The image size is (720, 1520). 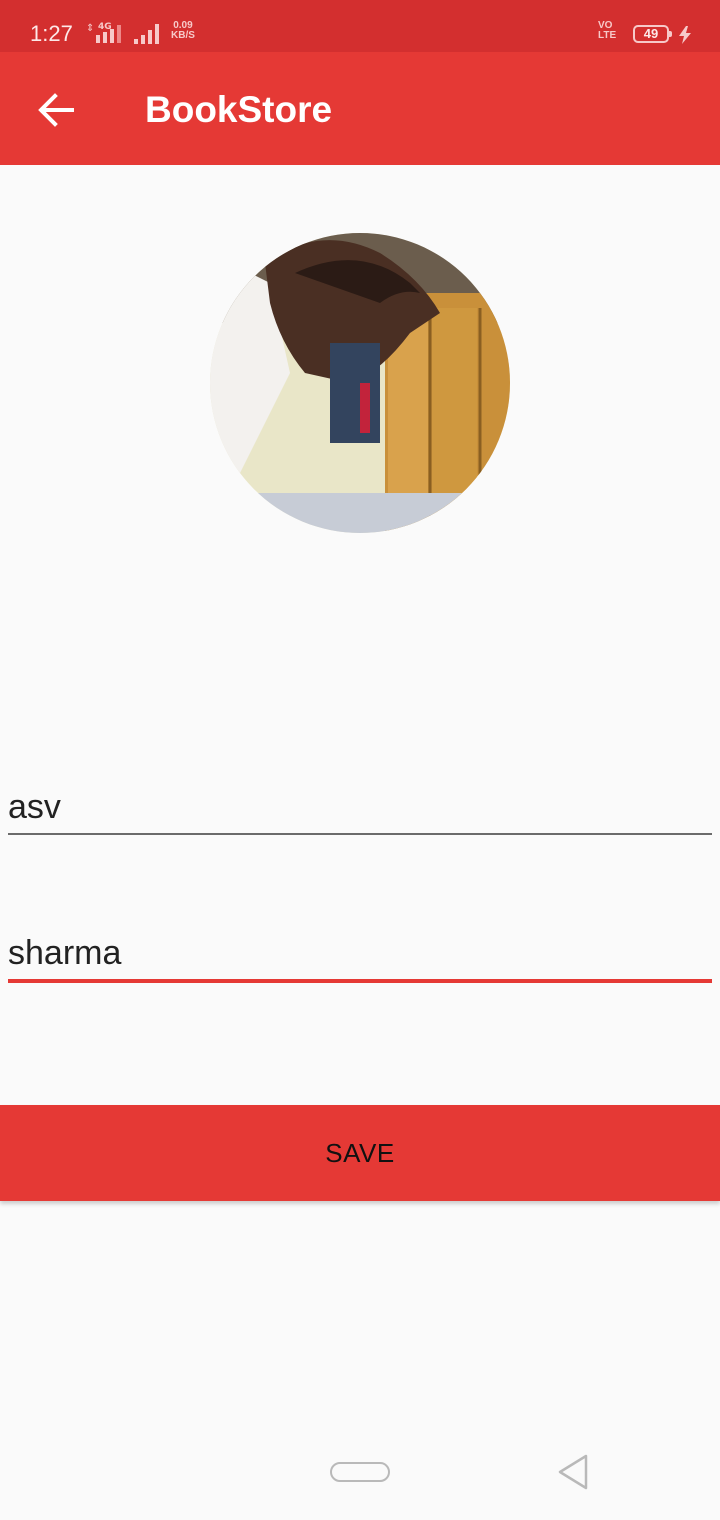 I want to click on network-speed: 0.09 KB/S, so click(x=183, y=30).